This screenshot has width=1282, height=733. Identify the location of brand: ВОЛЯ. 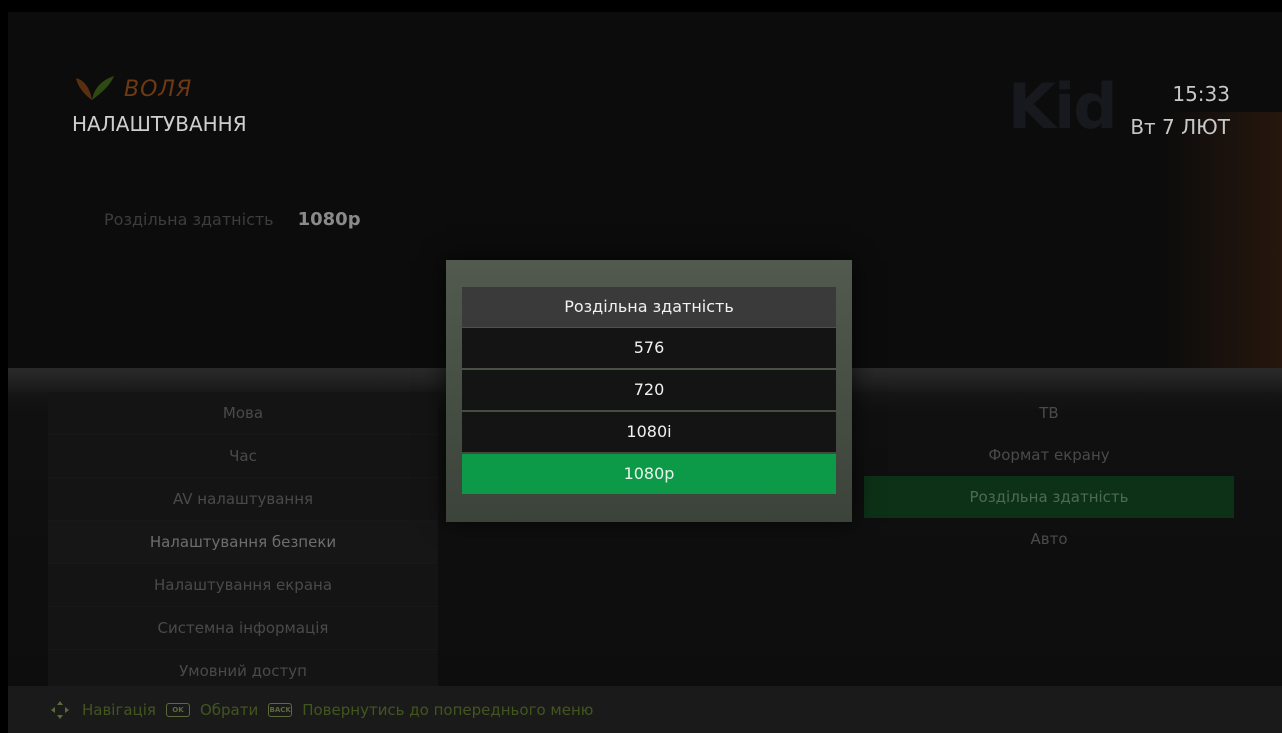
(132, 89).